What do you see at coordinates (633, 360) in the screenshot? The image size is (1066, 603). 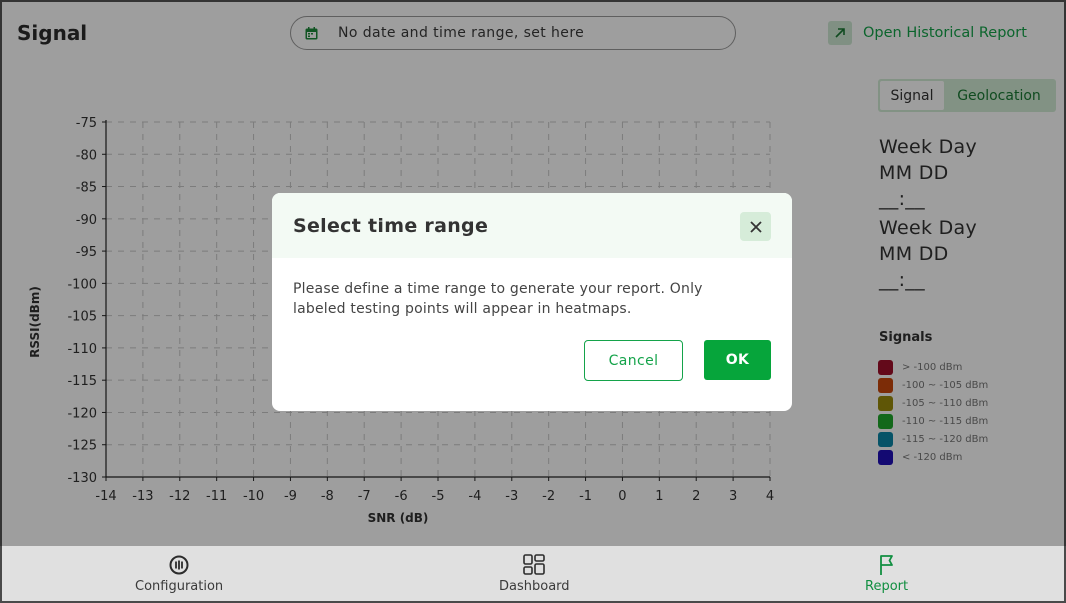 I see `cancel-button: Cancel` at bounding box center [633, 360].